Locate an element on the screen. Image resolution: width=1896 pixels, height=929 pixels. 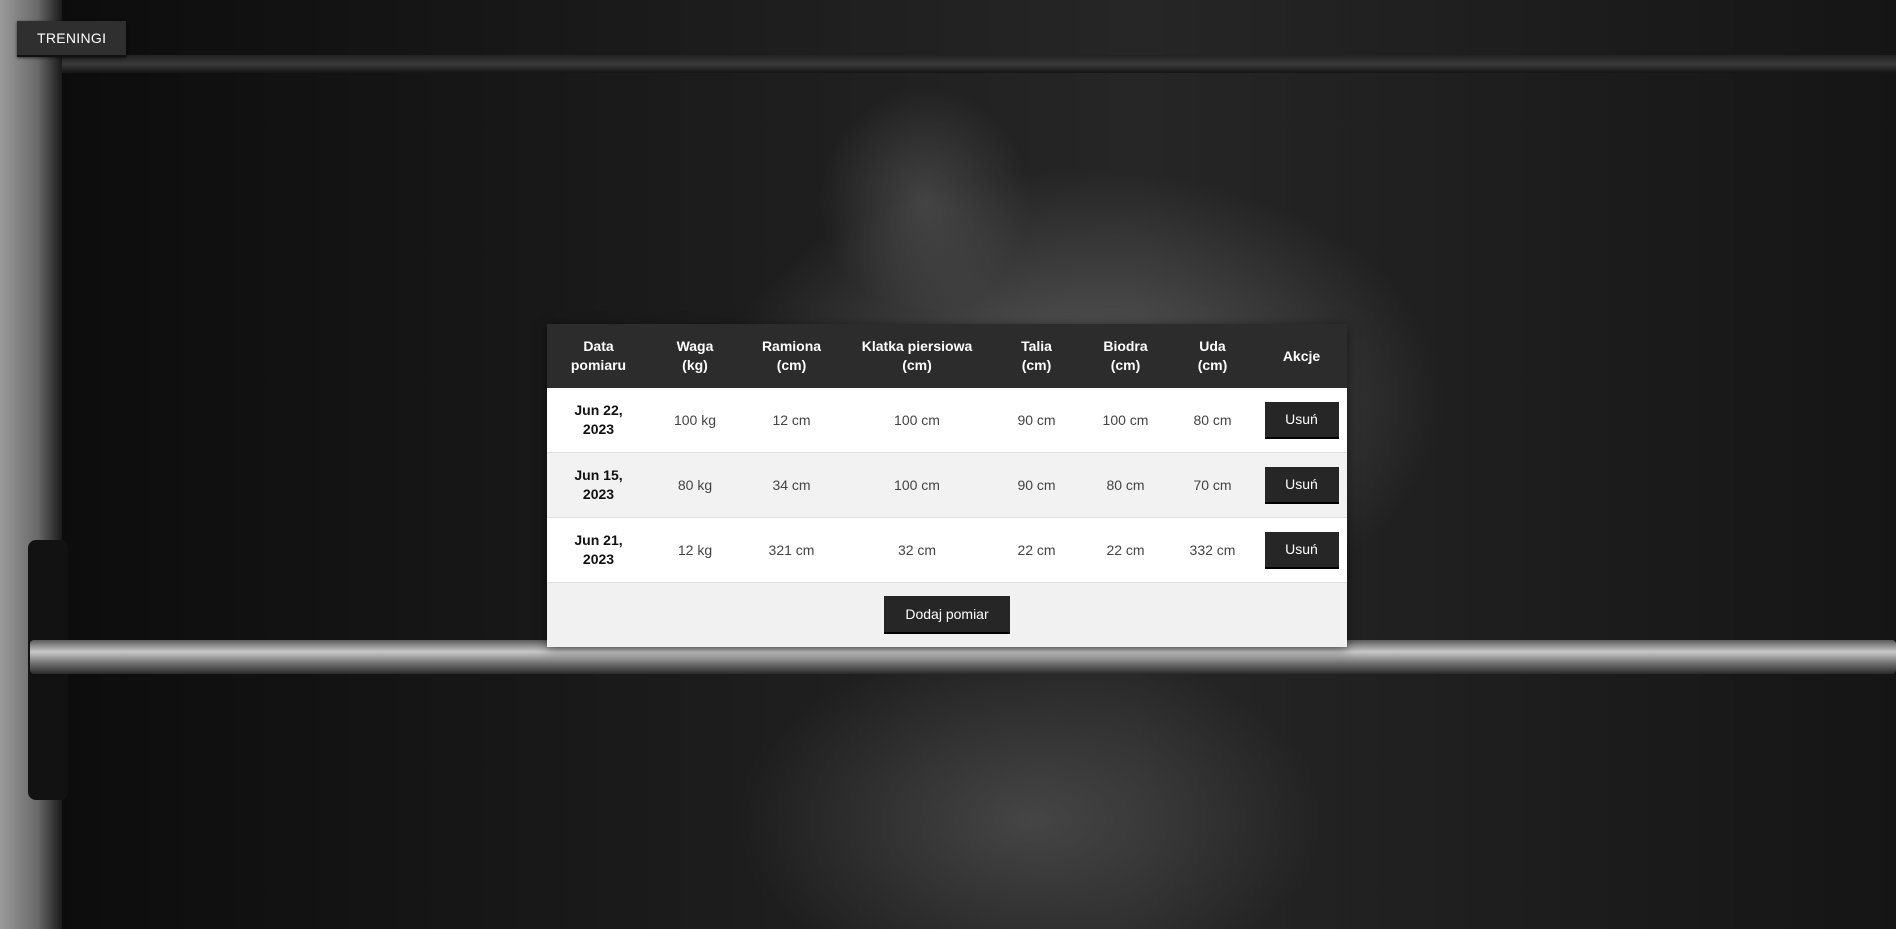
background-pipe is located at coordinates (948, 64).